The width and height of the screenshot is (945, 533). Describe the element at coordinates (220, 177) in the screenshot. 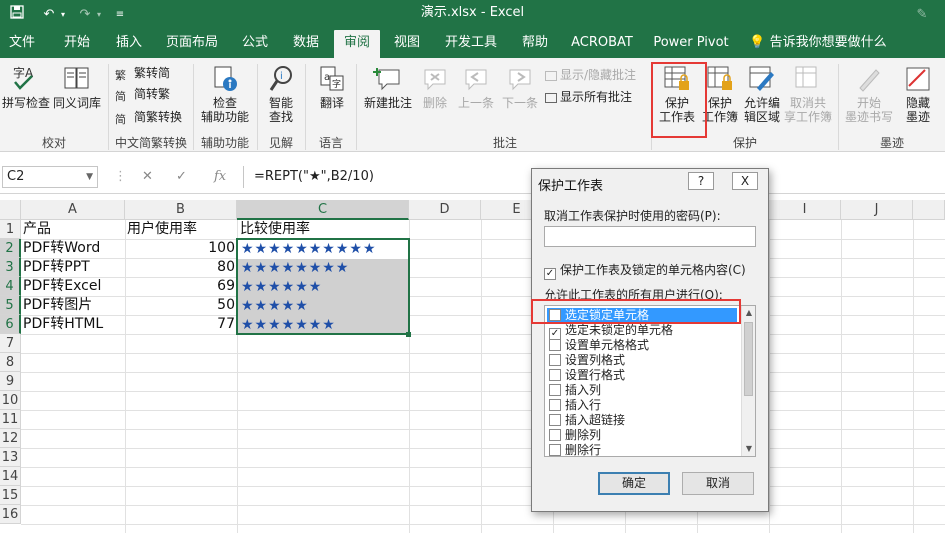

I see `insert-function-icon: fx` at that location.